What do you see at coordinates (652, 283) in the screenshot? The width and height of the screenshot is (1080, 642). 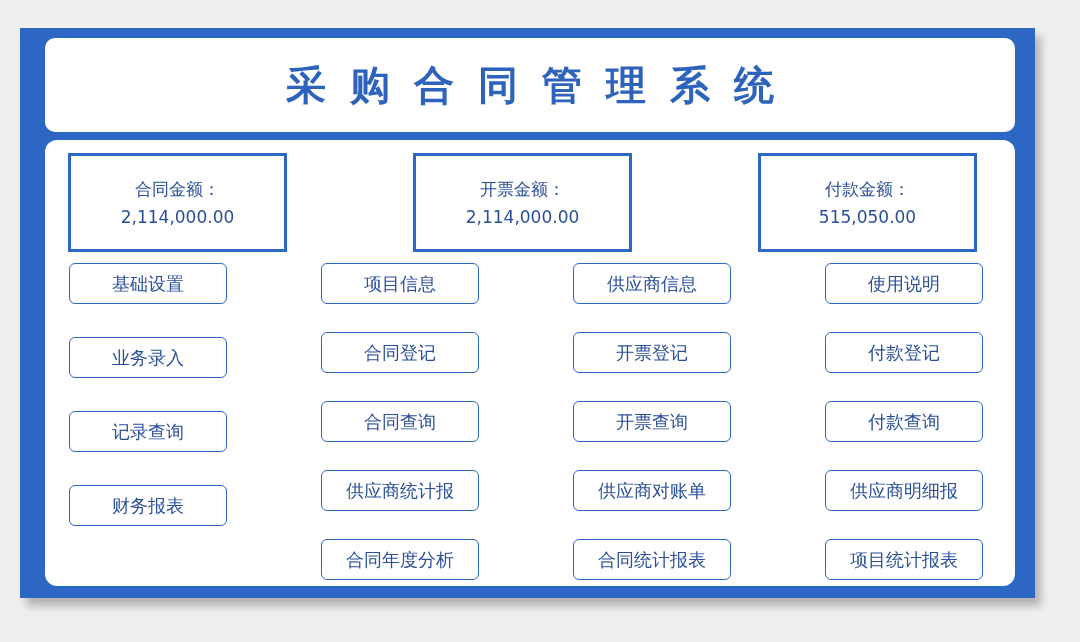 I see `menu-button: 供应商信息` at bounding box center [652, 283].